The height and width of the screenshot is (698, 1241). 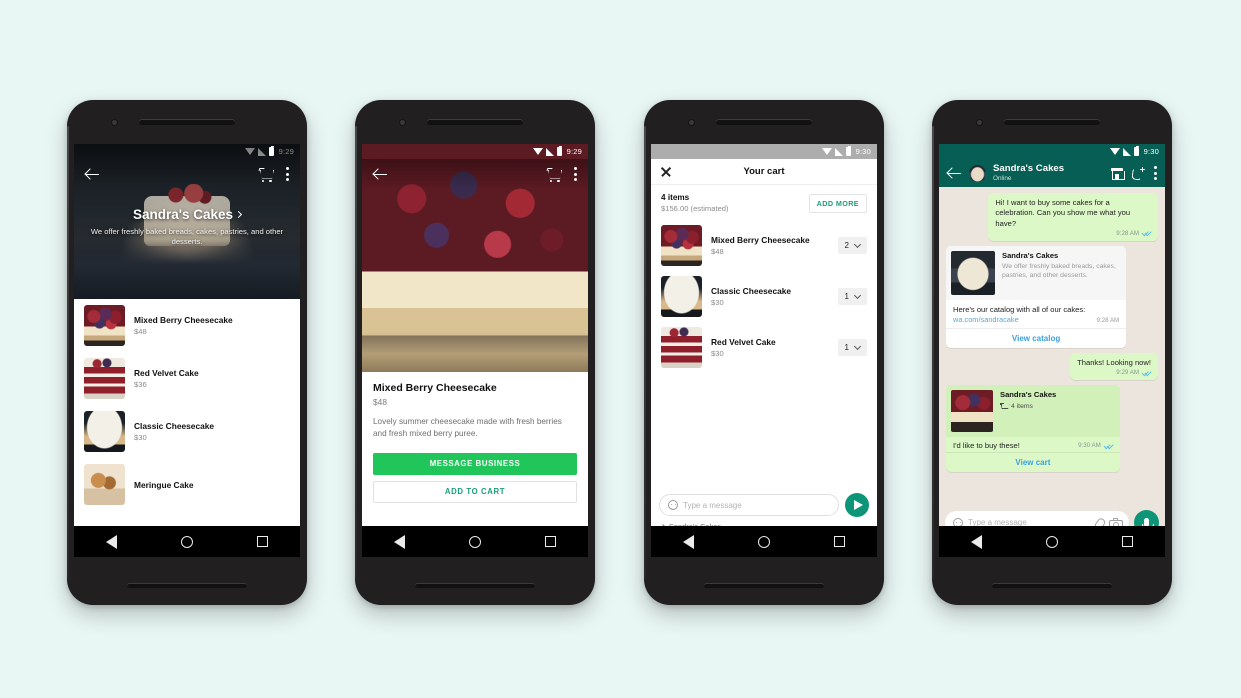 What do you see at coordinates (140, 331) in the screenshot?
I see `product-price: $48` at bounding box center [140, 331].